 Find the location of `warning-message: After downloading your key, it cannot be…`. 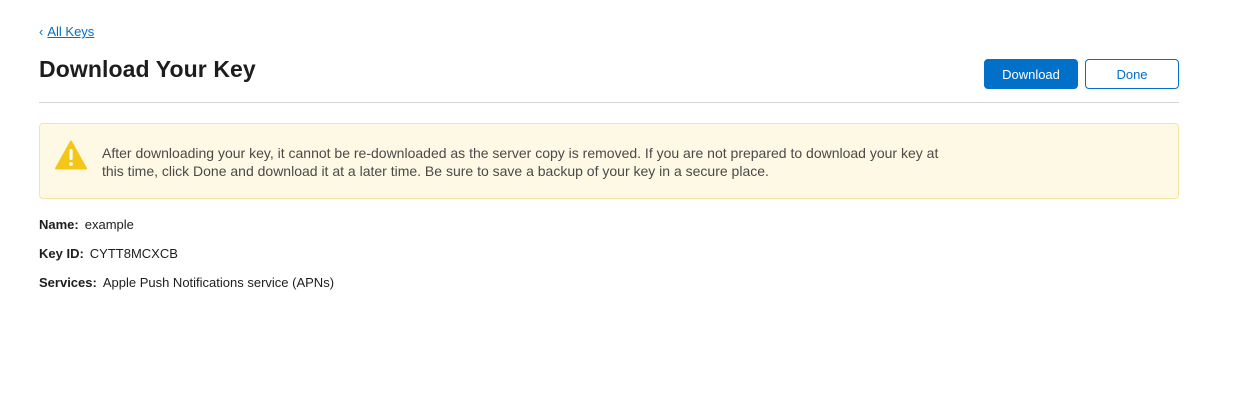

warning-message: After downloading your key, it cannot be… is located at coordinates (520, 162).